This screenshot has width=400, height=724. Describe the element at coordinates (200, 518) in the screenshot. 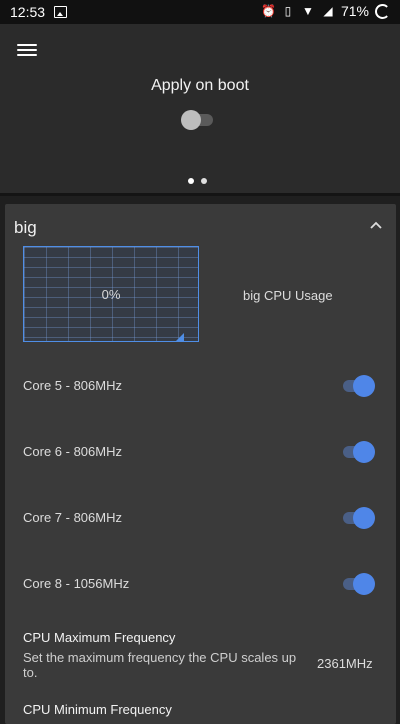

I see `core-row: Core 7 - 806MHz` at that location.